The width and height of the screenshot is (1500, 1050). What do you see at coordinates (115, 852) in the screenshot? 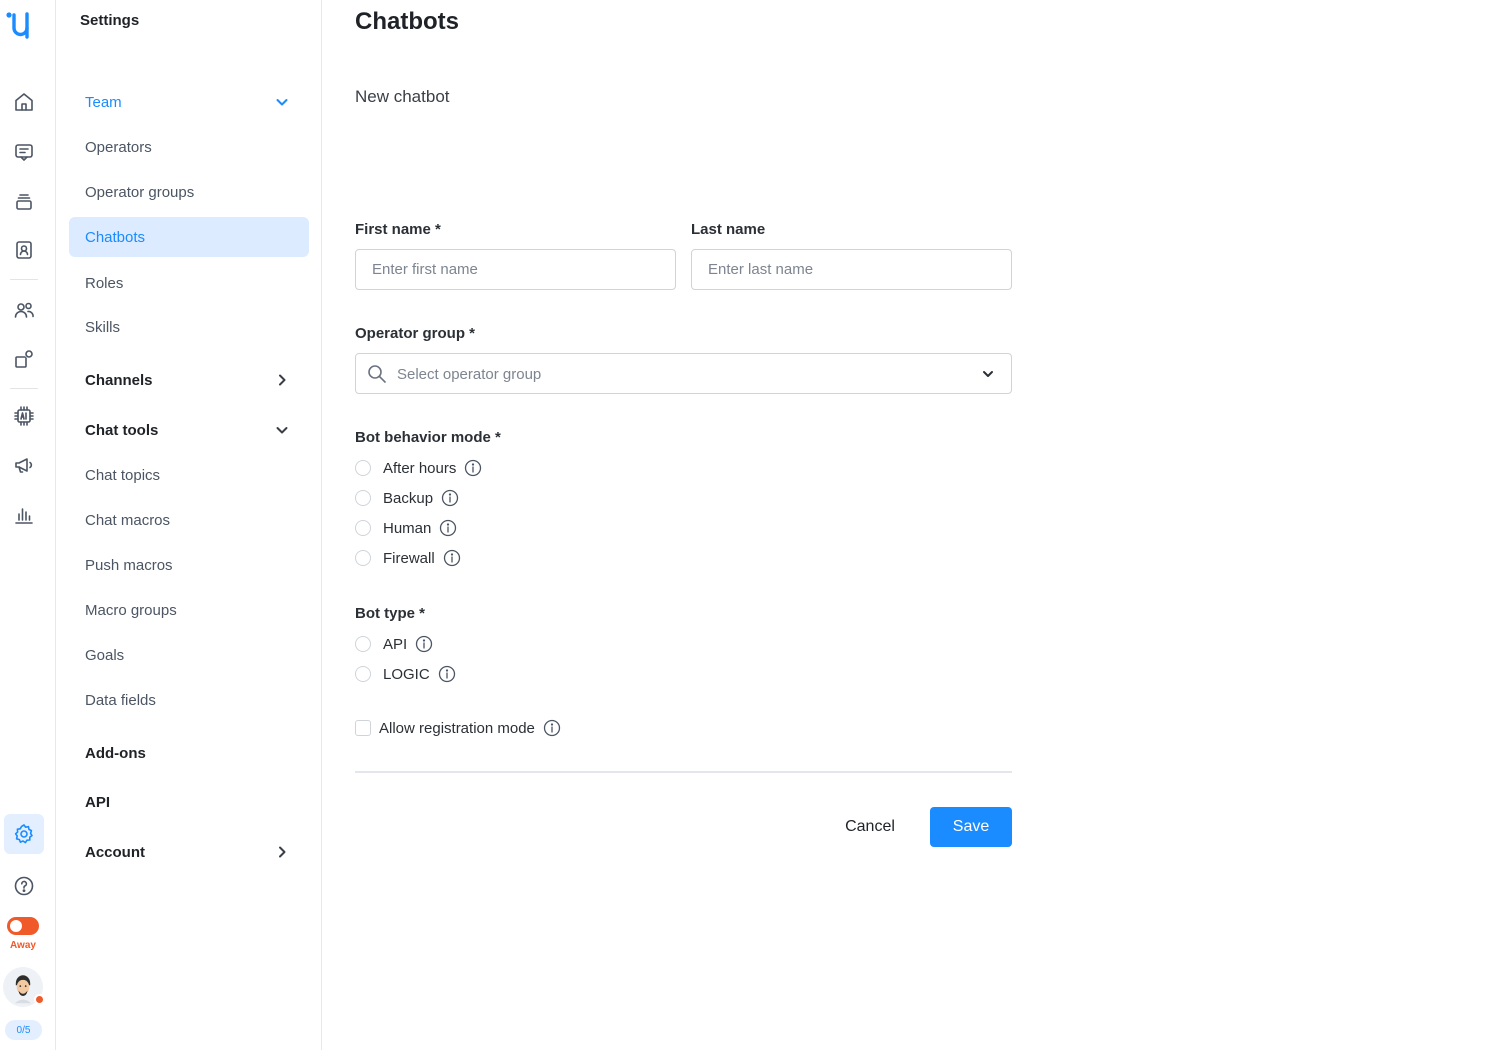
I see `sidebar-item-label: Account` at bounding box center [115, 852].